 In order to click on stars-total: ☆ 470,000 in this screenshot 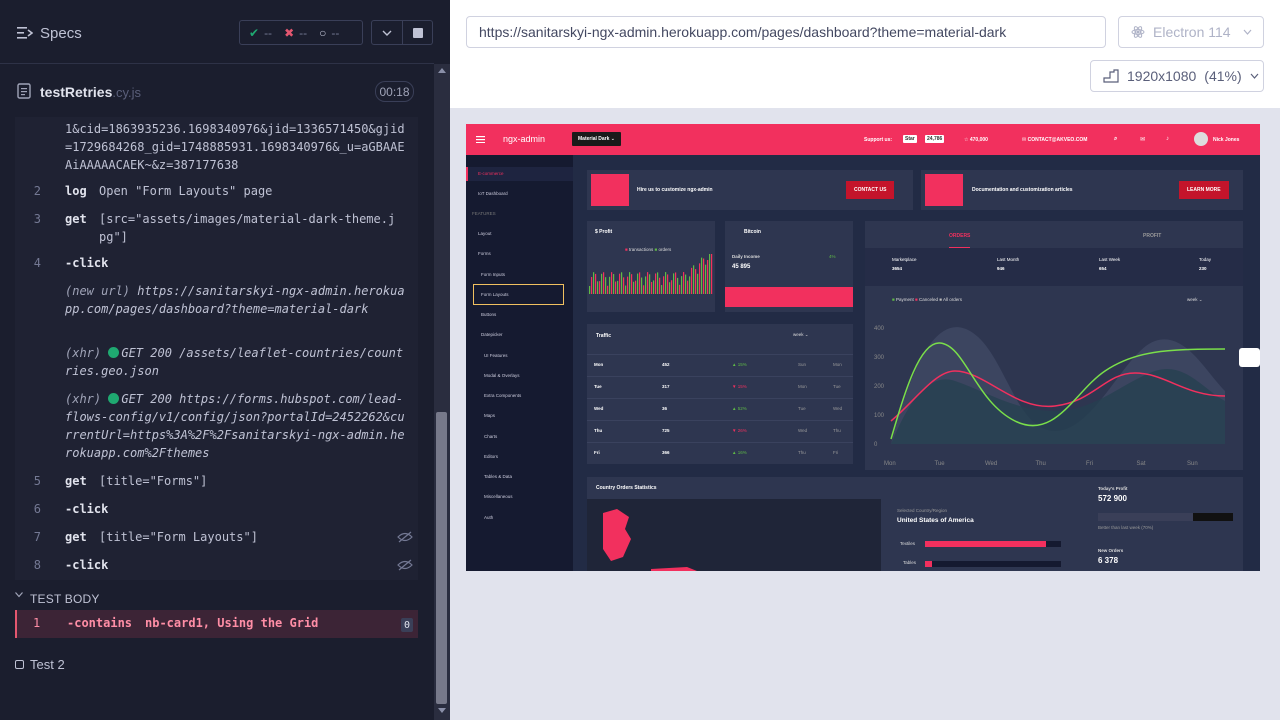, I will do `click(976, 140)`.